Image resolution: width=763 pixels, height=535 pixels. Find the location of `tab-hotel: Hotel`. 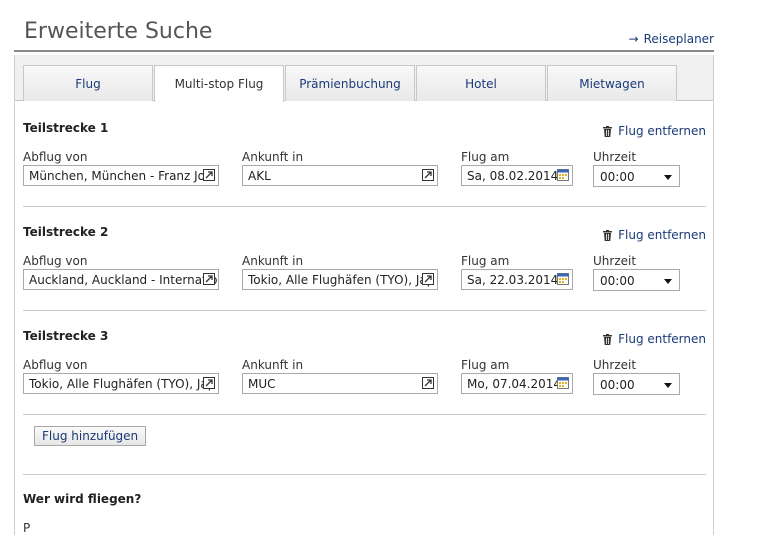

tab-hotel: Hotel is located at coordinates (481, 83).